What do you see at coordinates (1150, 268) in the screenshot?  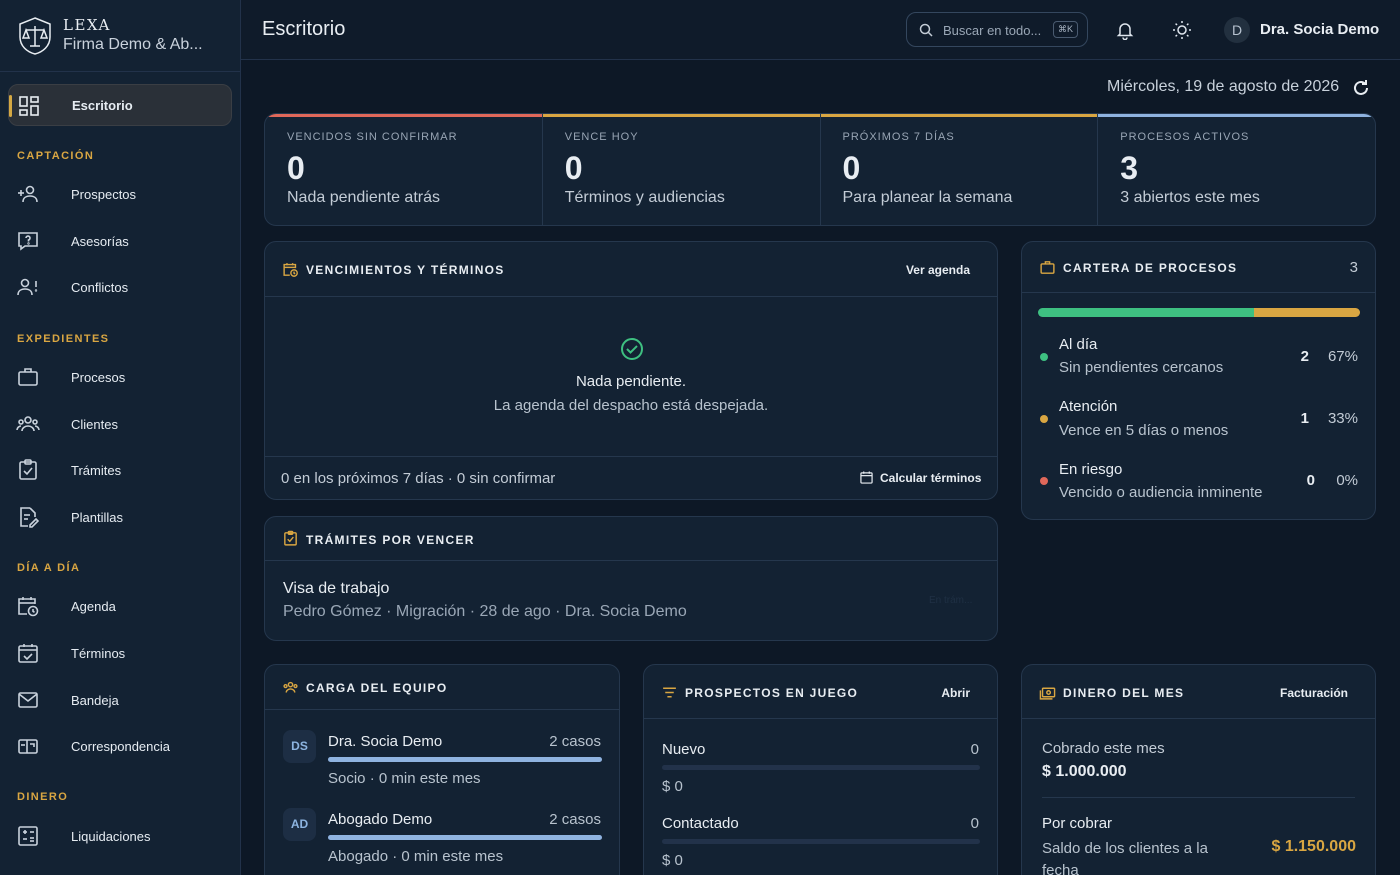 I see `card-title: CARTERA DE PROCESOS` at bounding box center [1150, 268].